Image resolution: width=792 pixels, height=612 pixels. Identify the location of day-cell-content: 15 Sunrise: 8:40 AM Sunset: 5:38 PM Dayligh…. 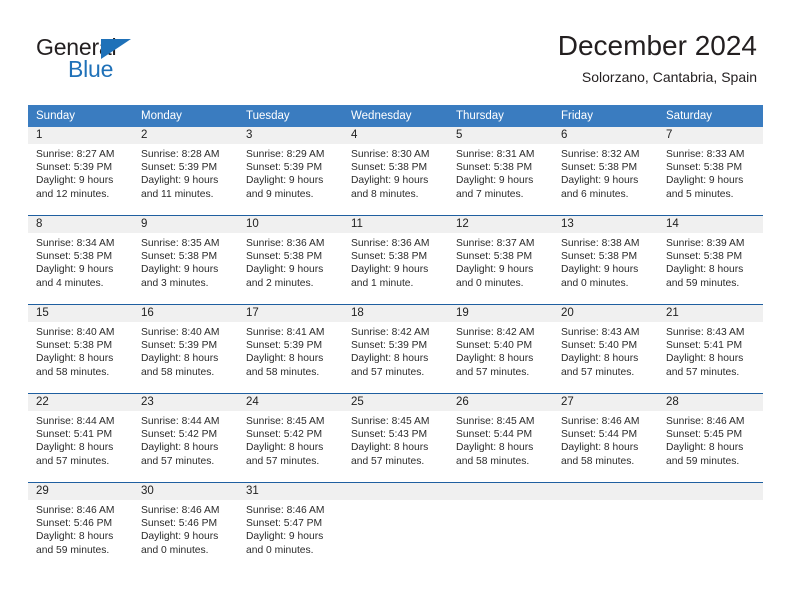
(80, 349).